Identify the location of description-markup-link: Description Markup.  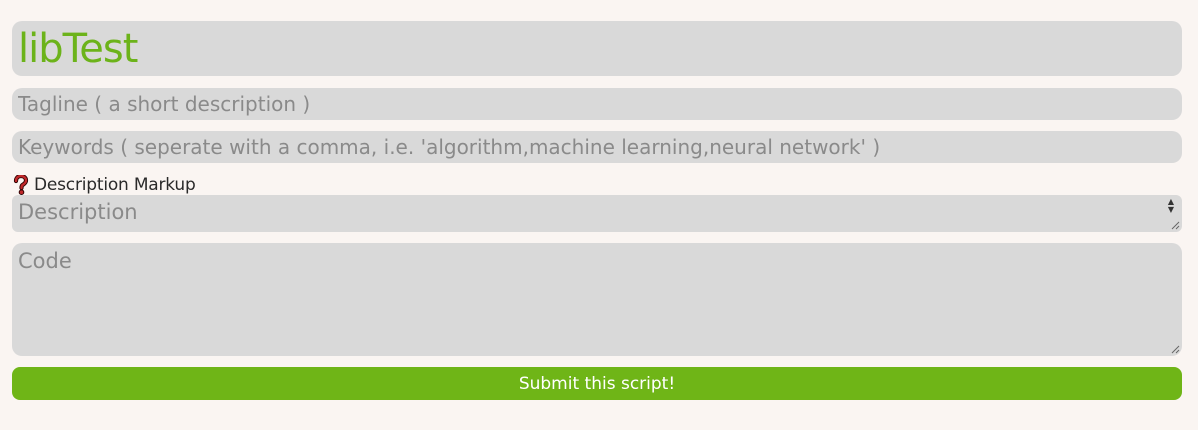
(115, 185).